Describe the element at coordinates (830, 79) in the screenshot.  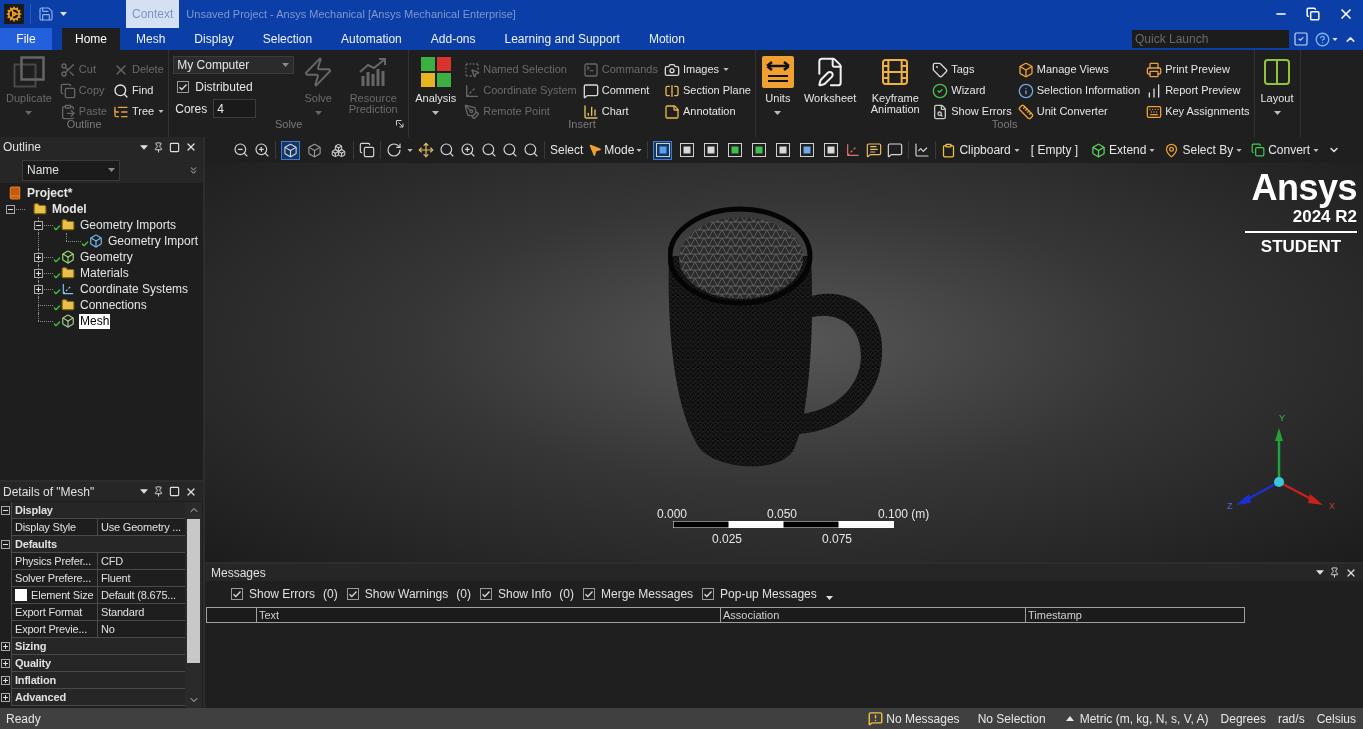
I see `ribbon-button: Worksheet` at that location.